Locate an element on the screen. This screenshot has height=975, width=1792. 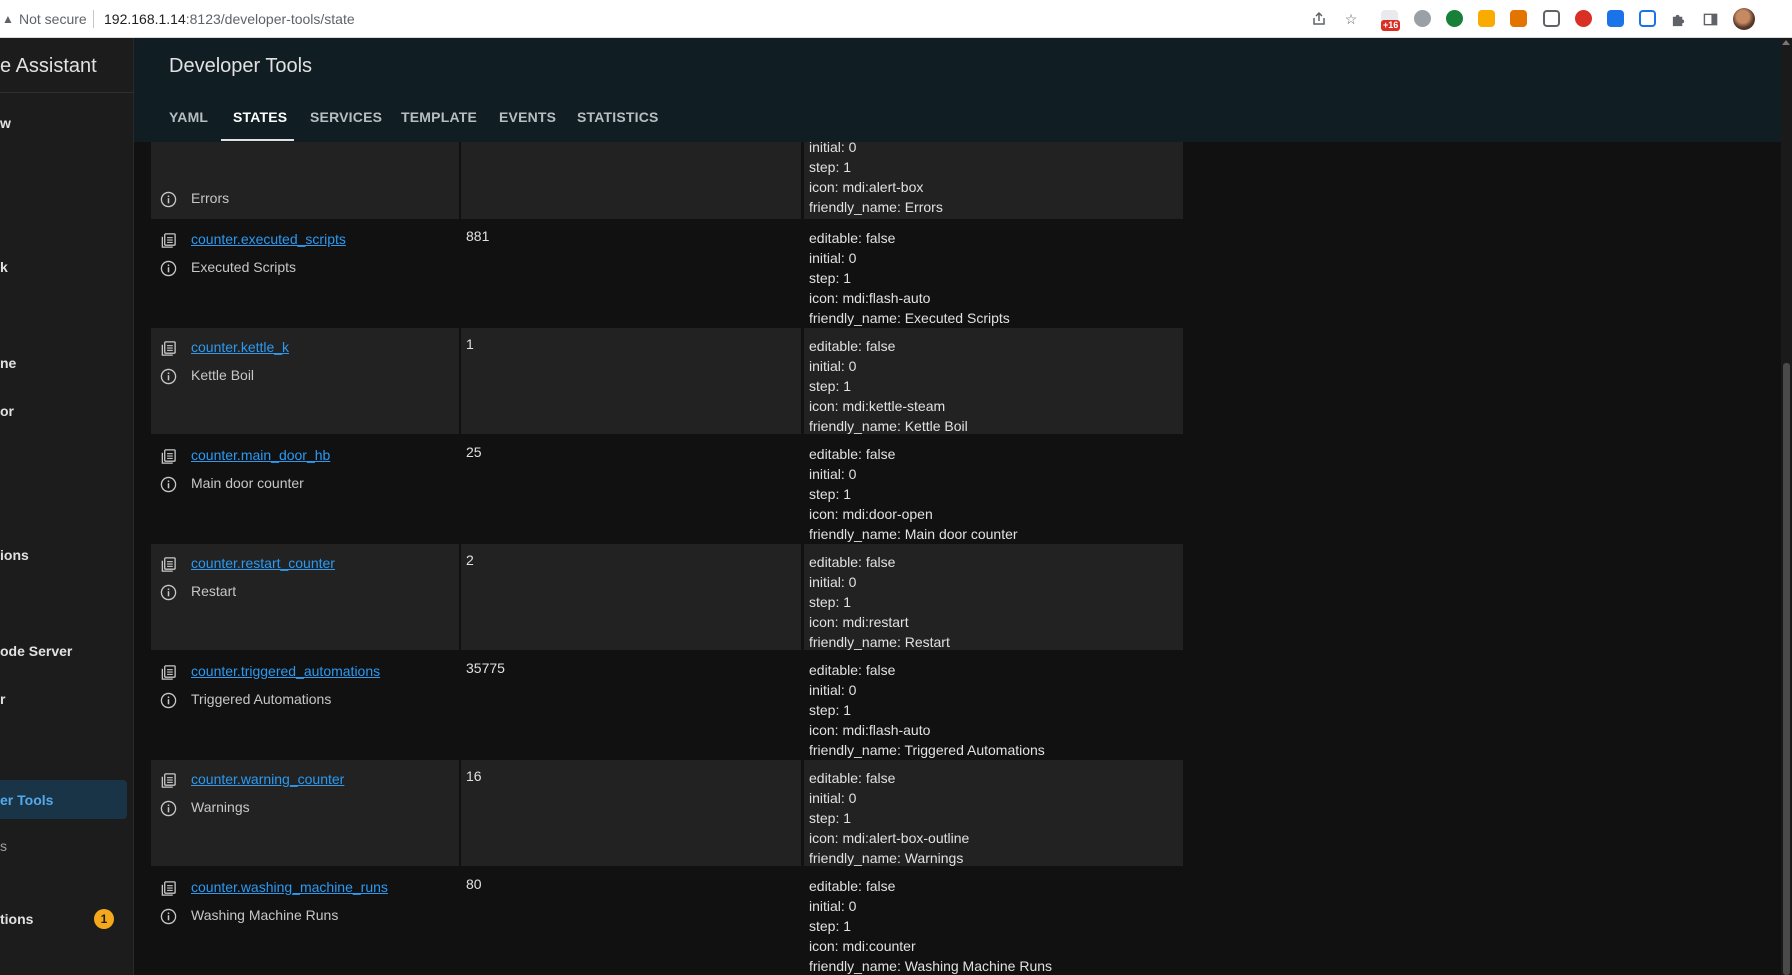
extension-yellow-icon is located at coordinates (1486, 18).